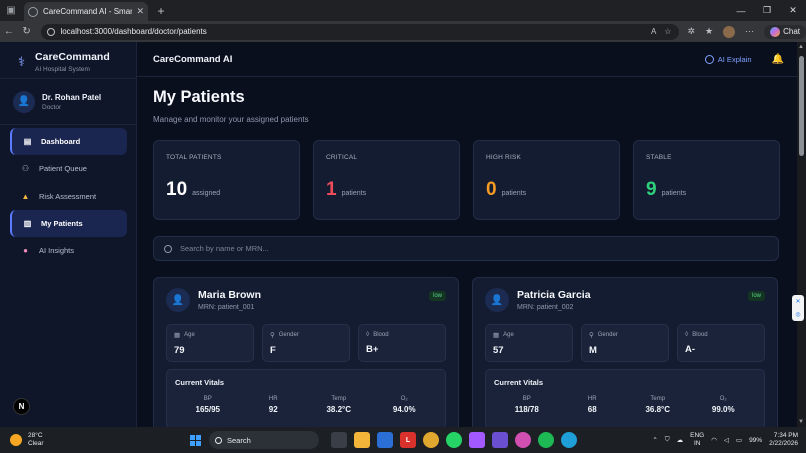  What do you see at coordinates (801, 234) in the screenshot?
I see `page-scrollbar: ▲ ▼` at bounding box center [801, 234].